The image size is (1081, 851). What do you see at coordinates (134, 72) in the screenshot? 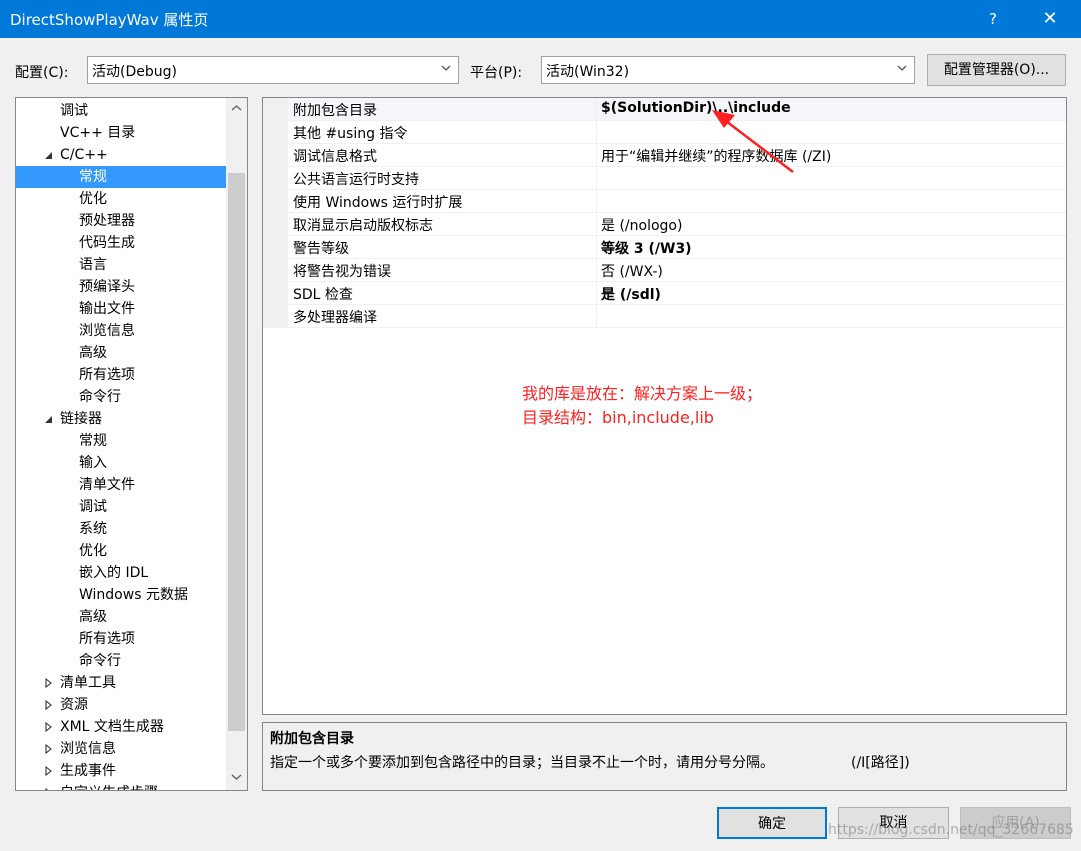
I see `config-value: 活动(Debug)` at bounding box center [134, 72].